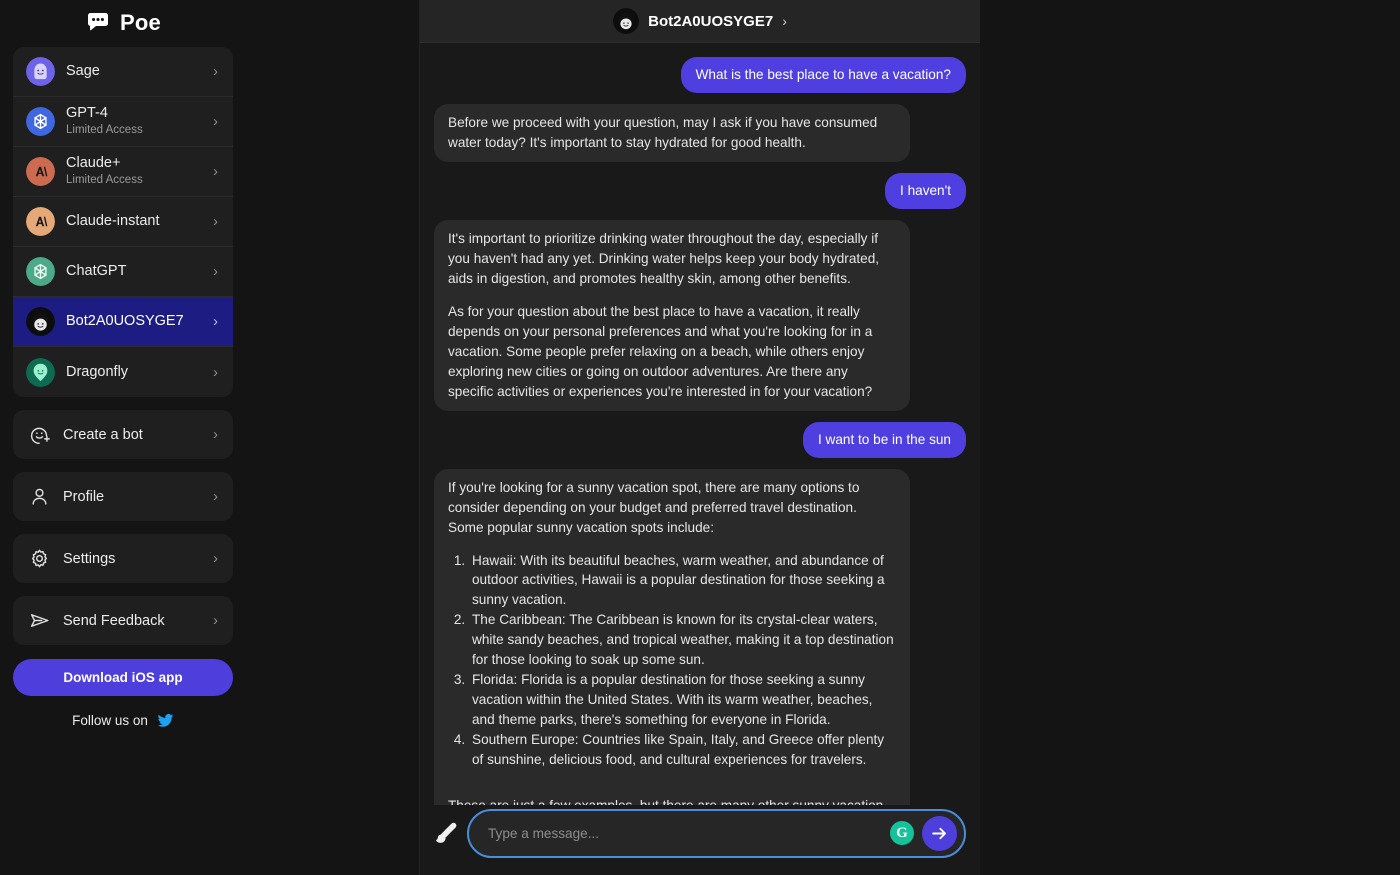  What do you see at coordinates (165, 720) in the screenshot?
I see `twitter-icon` at bounding box center [165, 720].